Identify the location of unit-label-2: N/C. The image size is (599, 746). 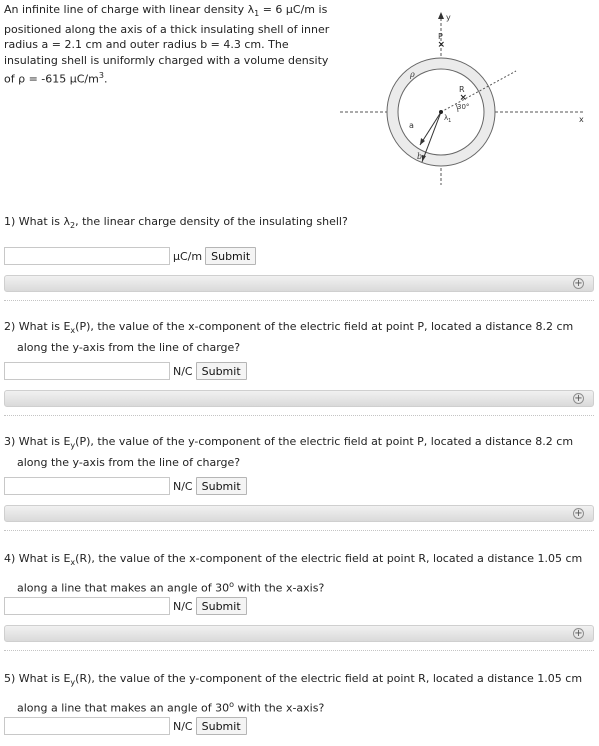
(183, 371).